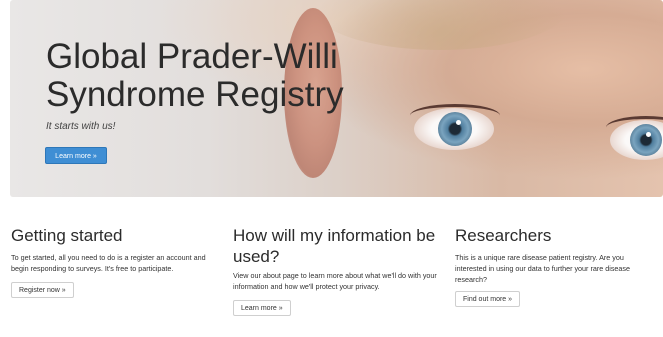 This screenshot has height=337, width=663. I want to click on find-out-more-button: Find out more », so click(488, 299).